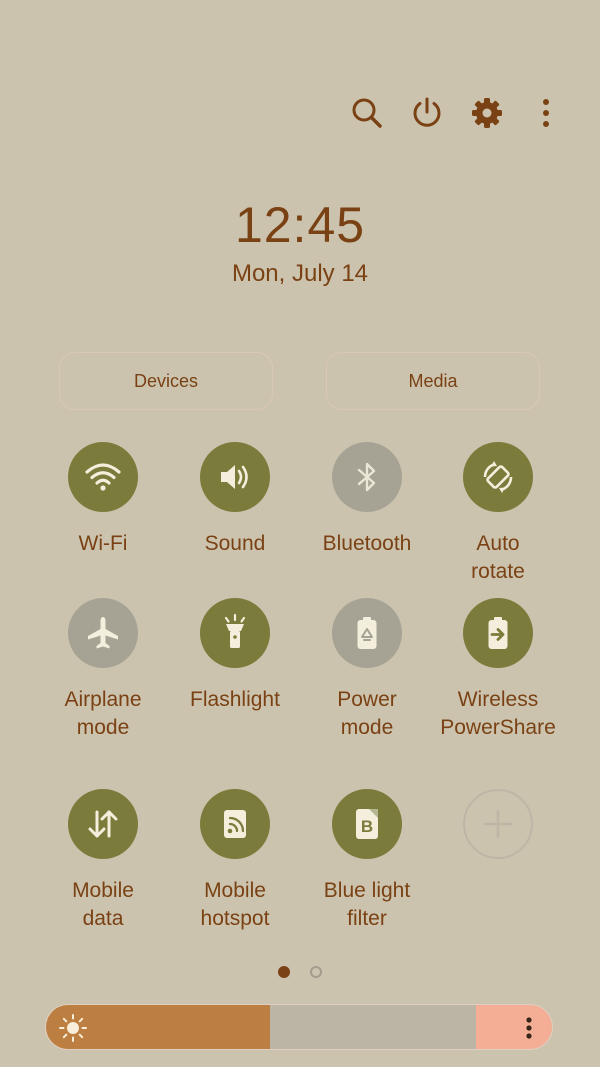 The height and width of the screenshot is (1067, 600). Describe the element at coordinates (427, 113) in the screenshot. I see `power-icon` at that location.